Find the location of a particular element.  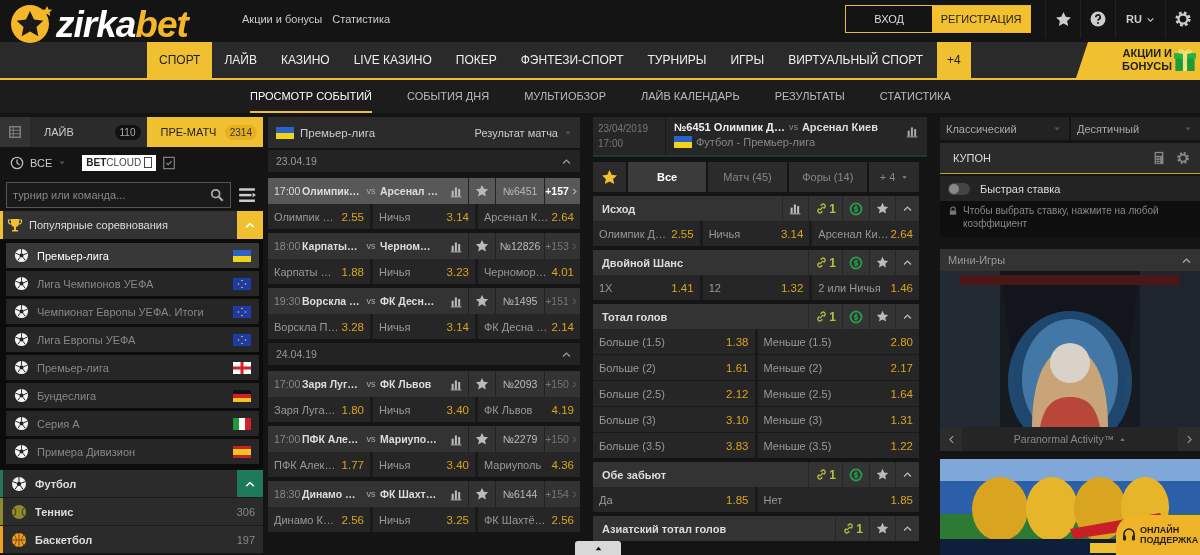

odds-button: Больше (2.5) 2.12 is located at coordinates (674, 393).